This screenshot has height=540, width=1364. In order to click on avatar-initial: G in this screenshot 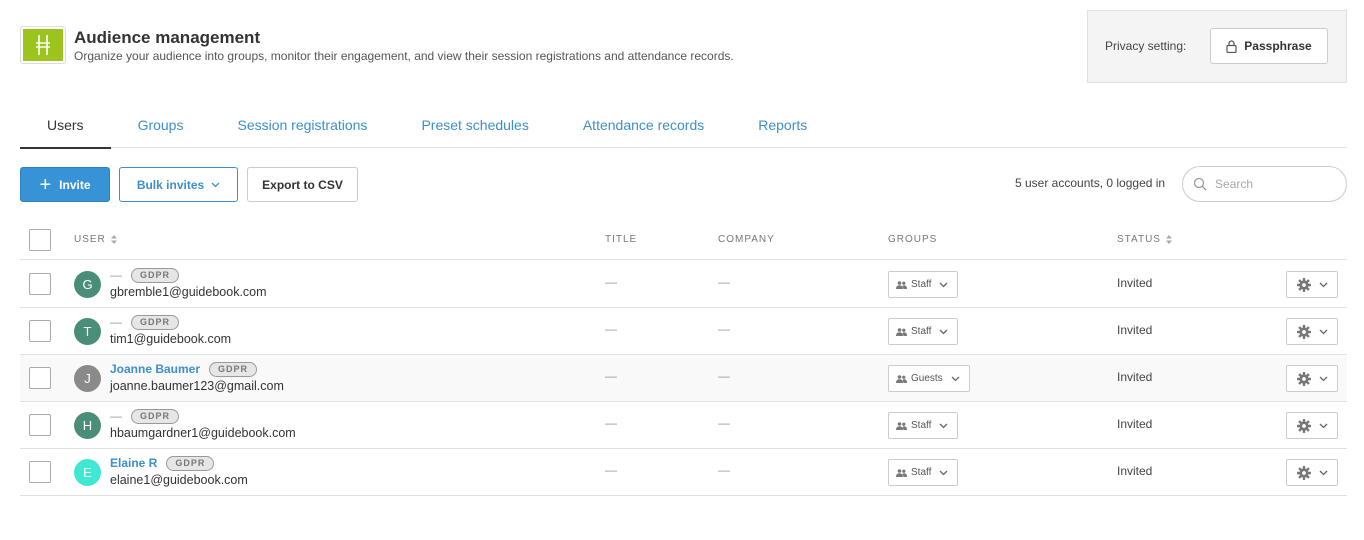, I will do `click(87, 284)`.